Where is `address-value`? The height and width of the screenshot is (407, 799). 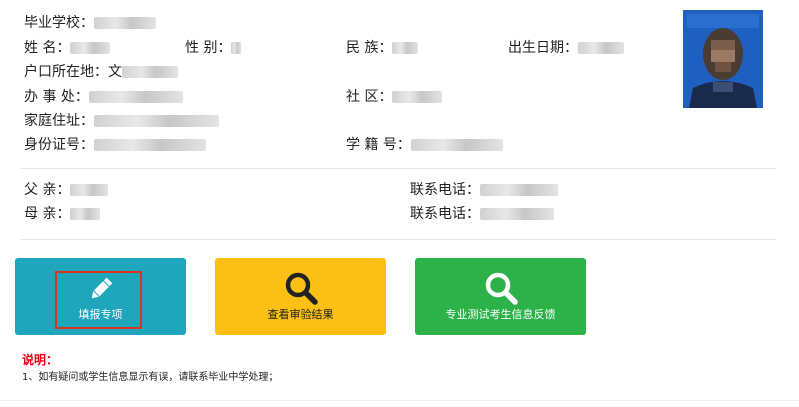 address-value is located at coordinates (156, 121).